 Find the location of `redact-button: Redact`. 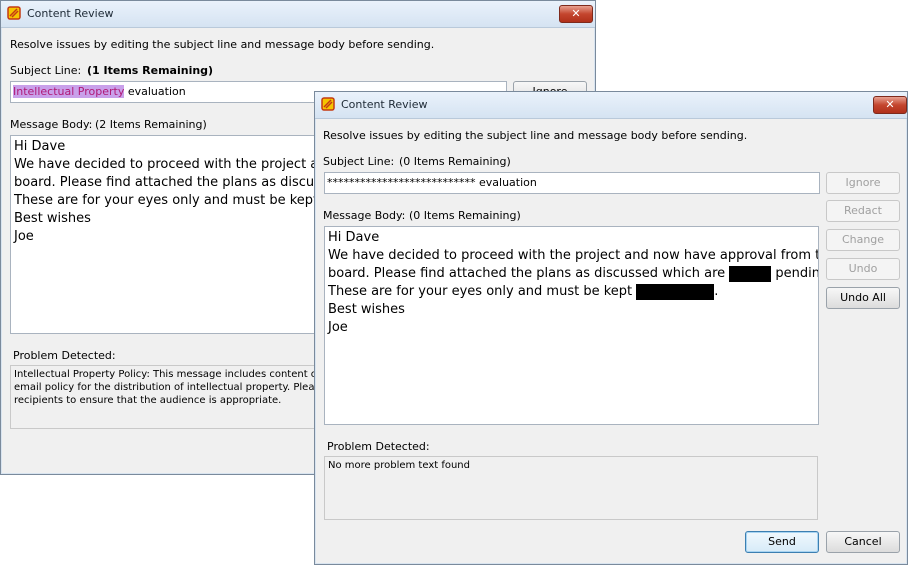

redact-button: Redact is located at coordinates (863, 211).